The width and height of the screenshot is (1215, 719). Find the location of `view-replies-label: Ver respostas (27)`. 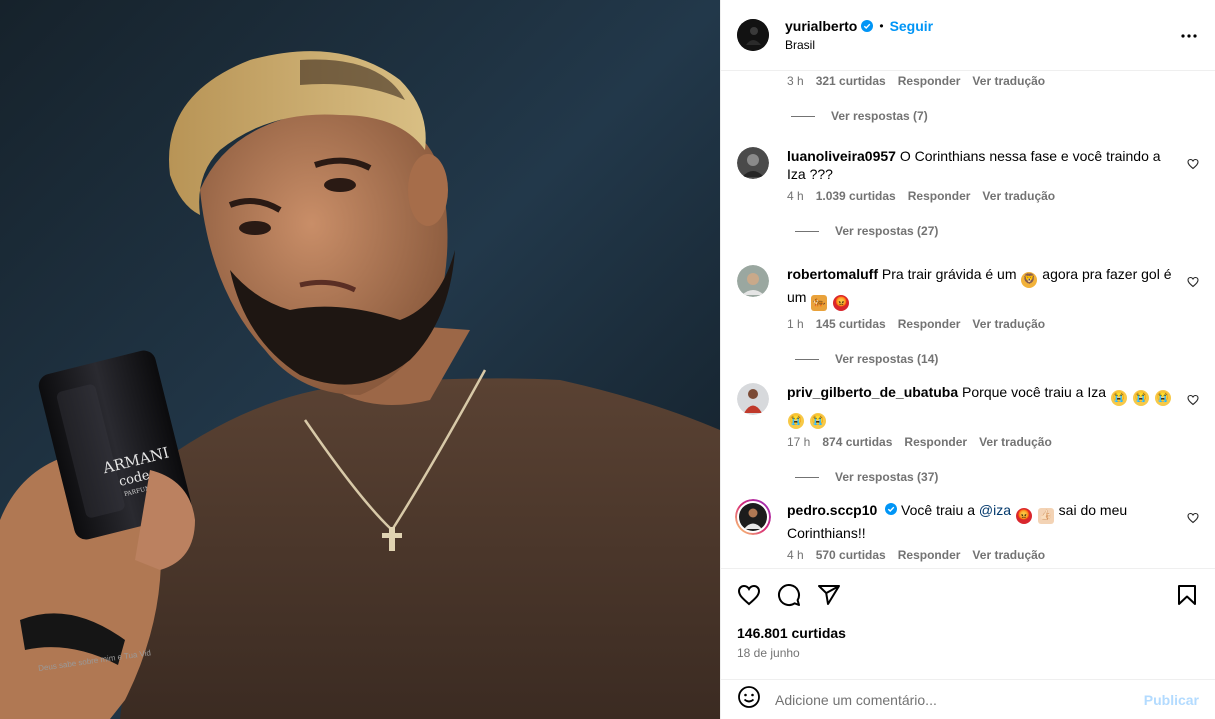

view-replies-label: Ver respostas (27) is located at coordinates (887, 231).